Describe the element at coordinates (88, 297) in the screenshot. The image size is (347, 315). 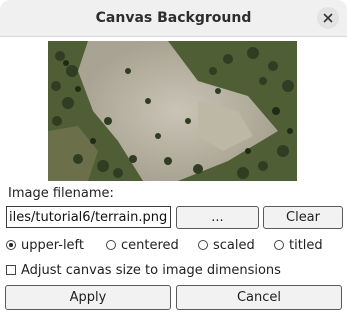
I see `apply-button: Apply` at that location.